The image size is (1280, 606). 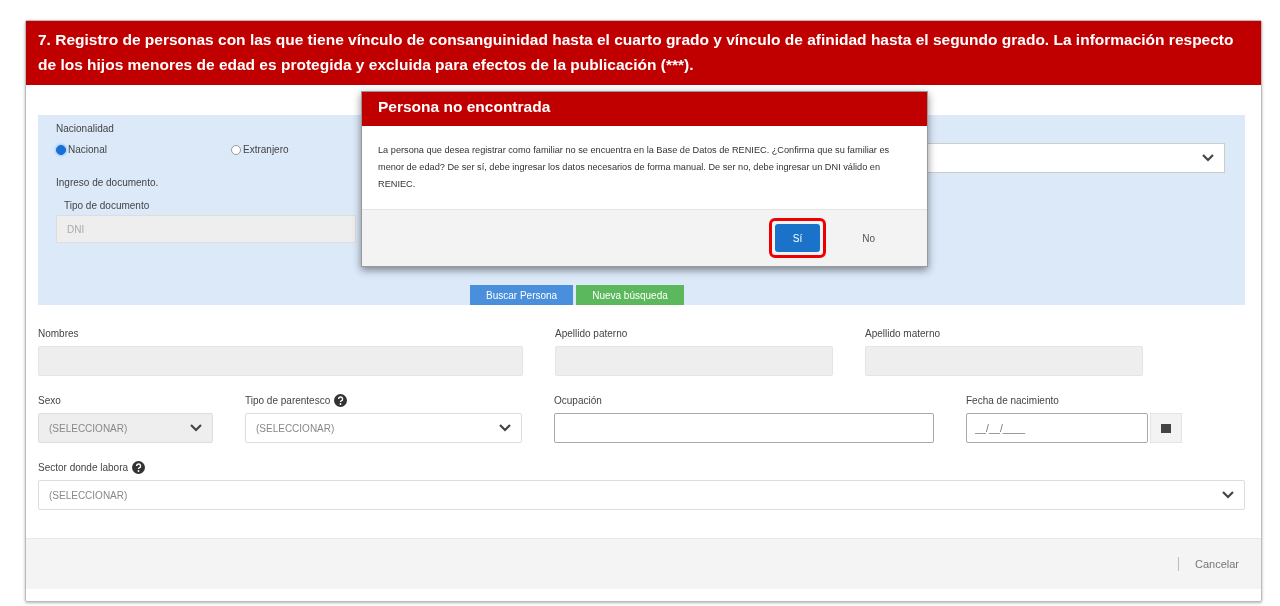 I want to click on section-title: 7. Registro de personas con las que tiene vínculo de consanguinidad hasta el cuarto grado y vínculo de afinidad hasta el segundo grado. La información respecto de los hijos menores de edad es protegida y excluida para efectos de la publicación (***)., so click(x=643, y=53).